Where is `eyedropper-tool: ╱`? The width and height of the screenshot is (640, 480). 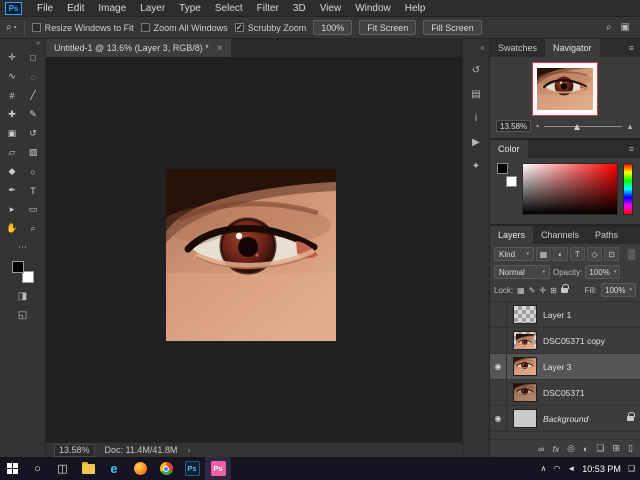
eyedropper-tool: ╱ is located at coordinates (33, 95).